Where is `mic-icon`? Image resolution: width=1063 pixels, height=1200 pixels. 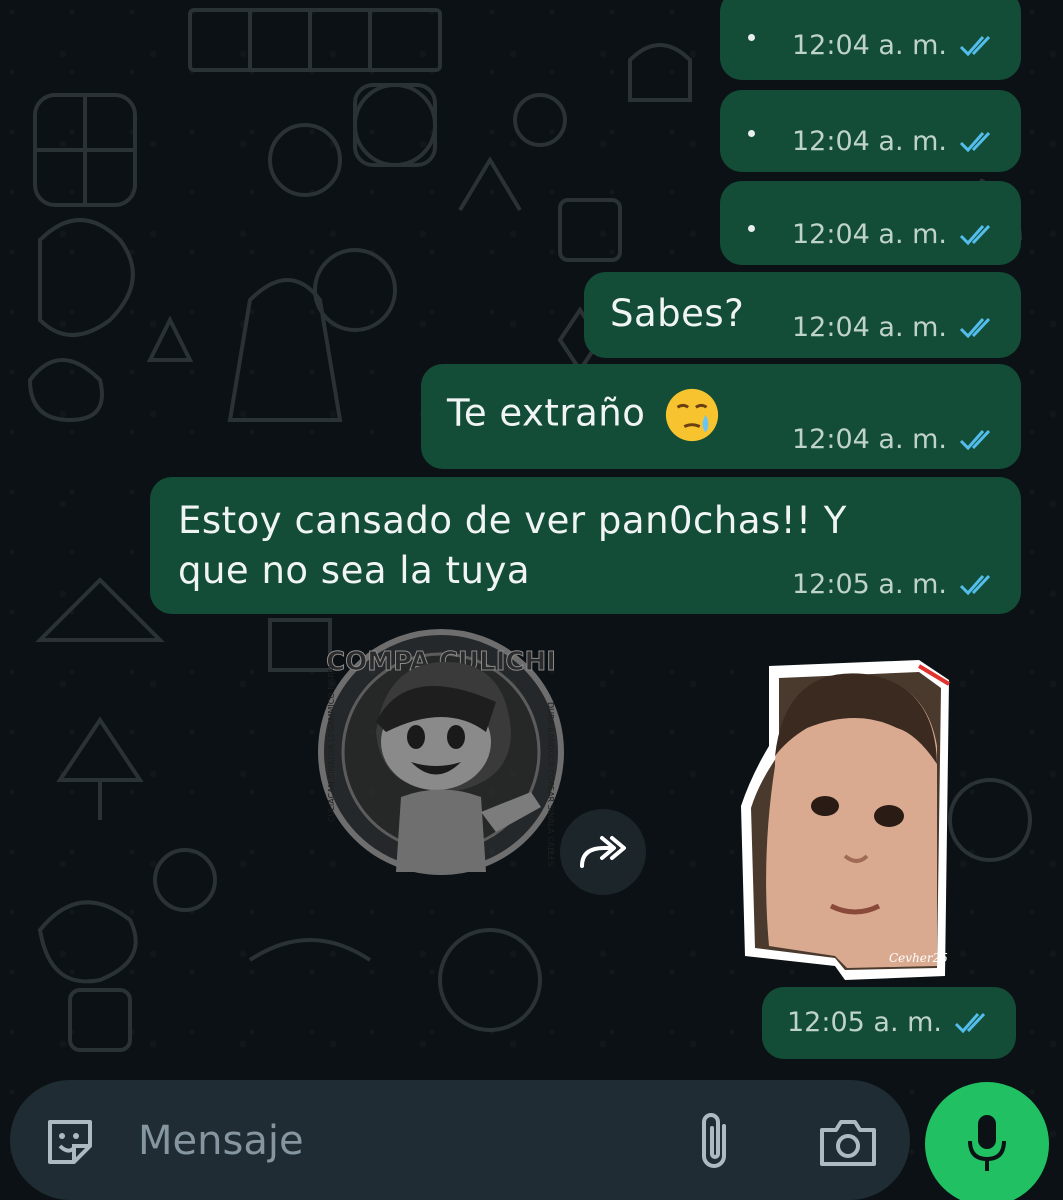 mic-icon is located at coordinates (987, 1143).